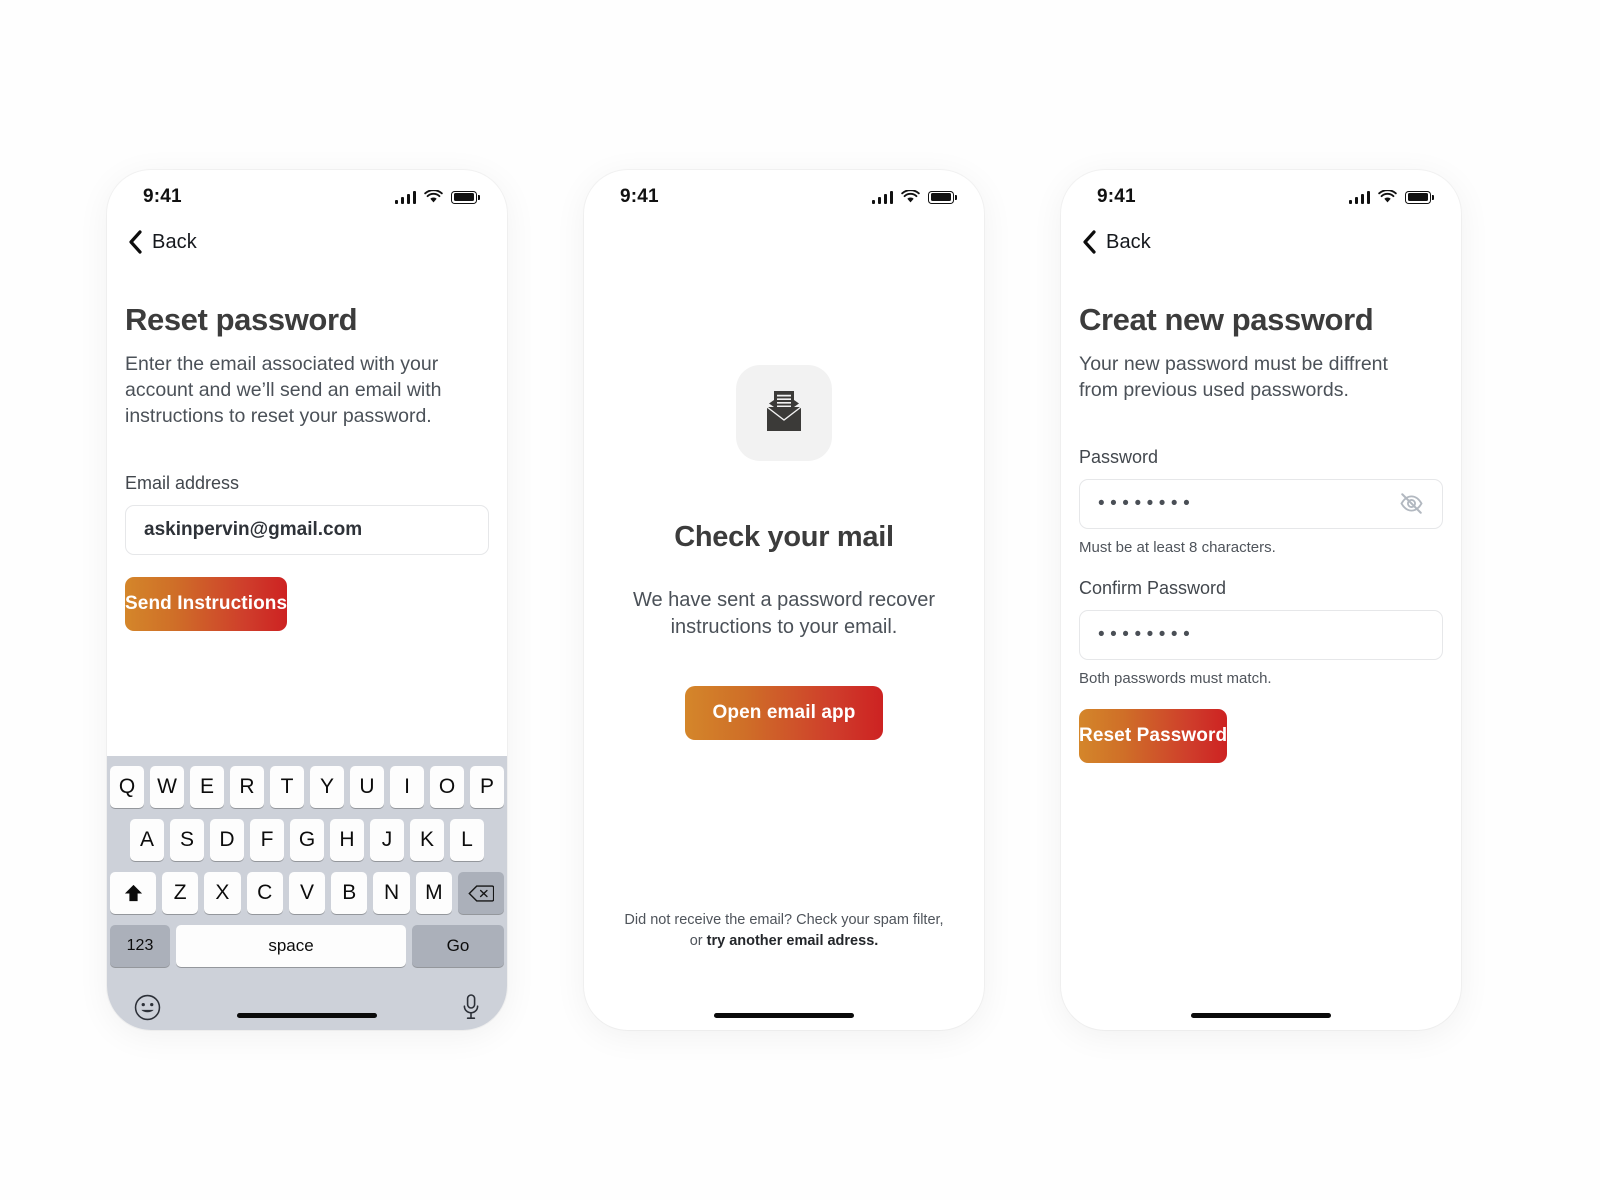 This screenshot has height=1200, width=1600. I want to click on try-another-email-link: try another email adress., so click(793, 941).